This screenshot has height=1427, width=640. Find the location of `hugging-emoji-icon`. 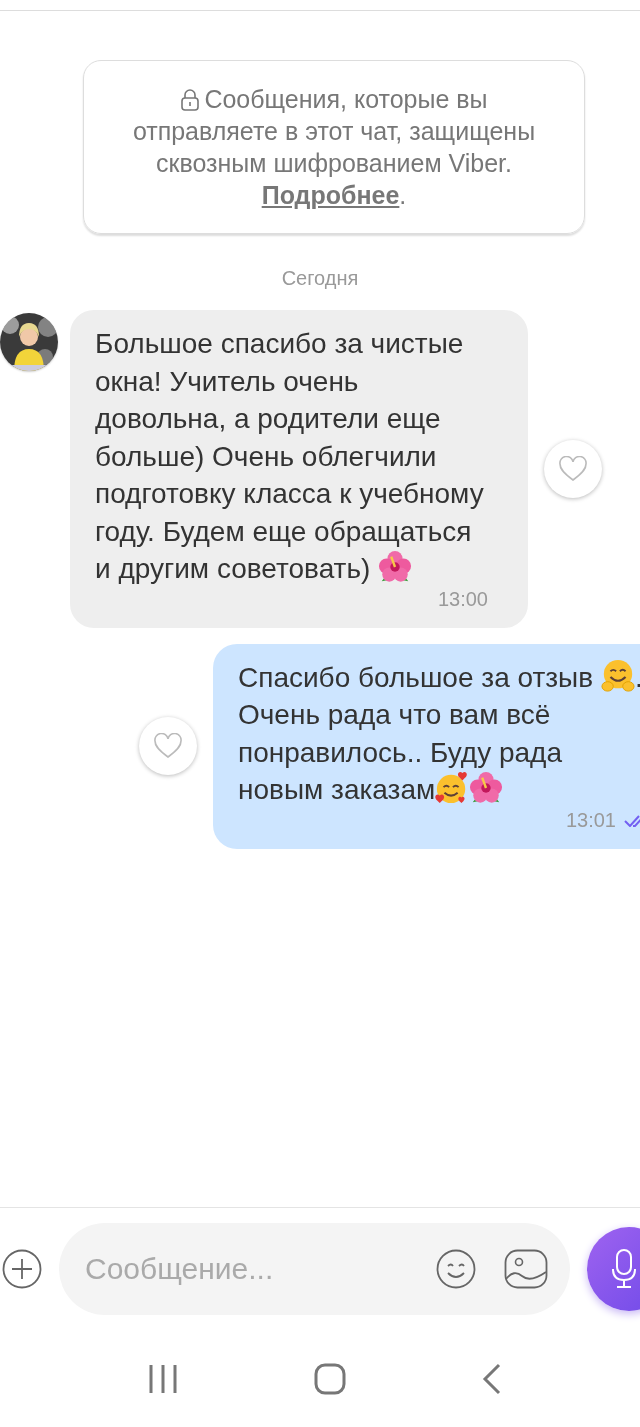

hugging-emoji-icon is located at coordinates (617, 675).